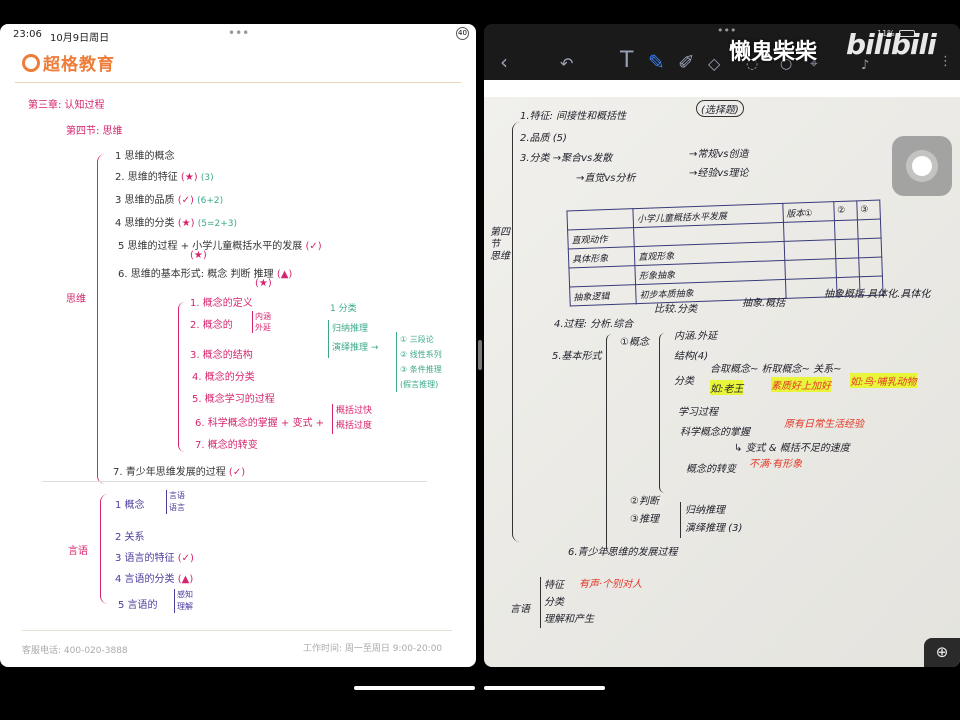 This screenshot has width=960, height=720. Describe the element at coordinates (877, 294) in the screenshot. I see `note-text: 抽象概括 具体化.具体化` at that location.